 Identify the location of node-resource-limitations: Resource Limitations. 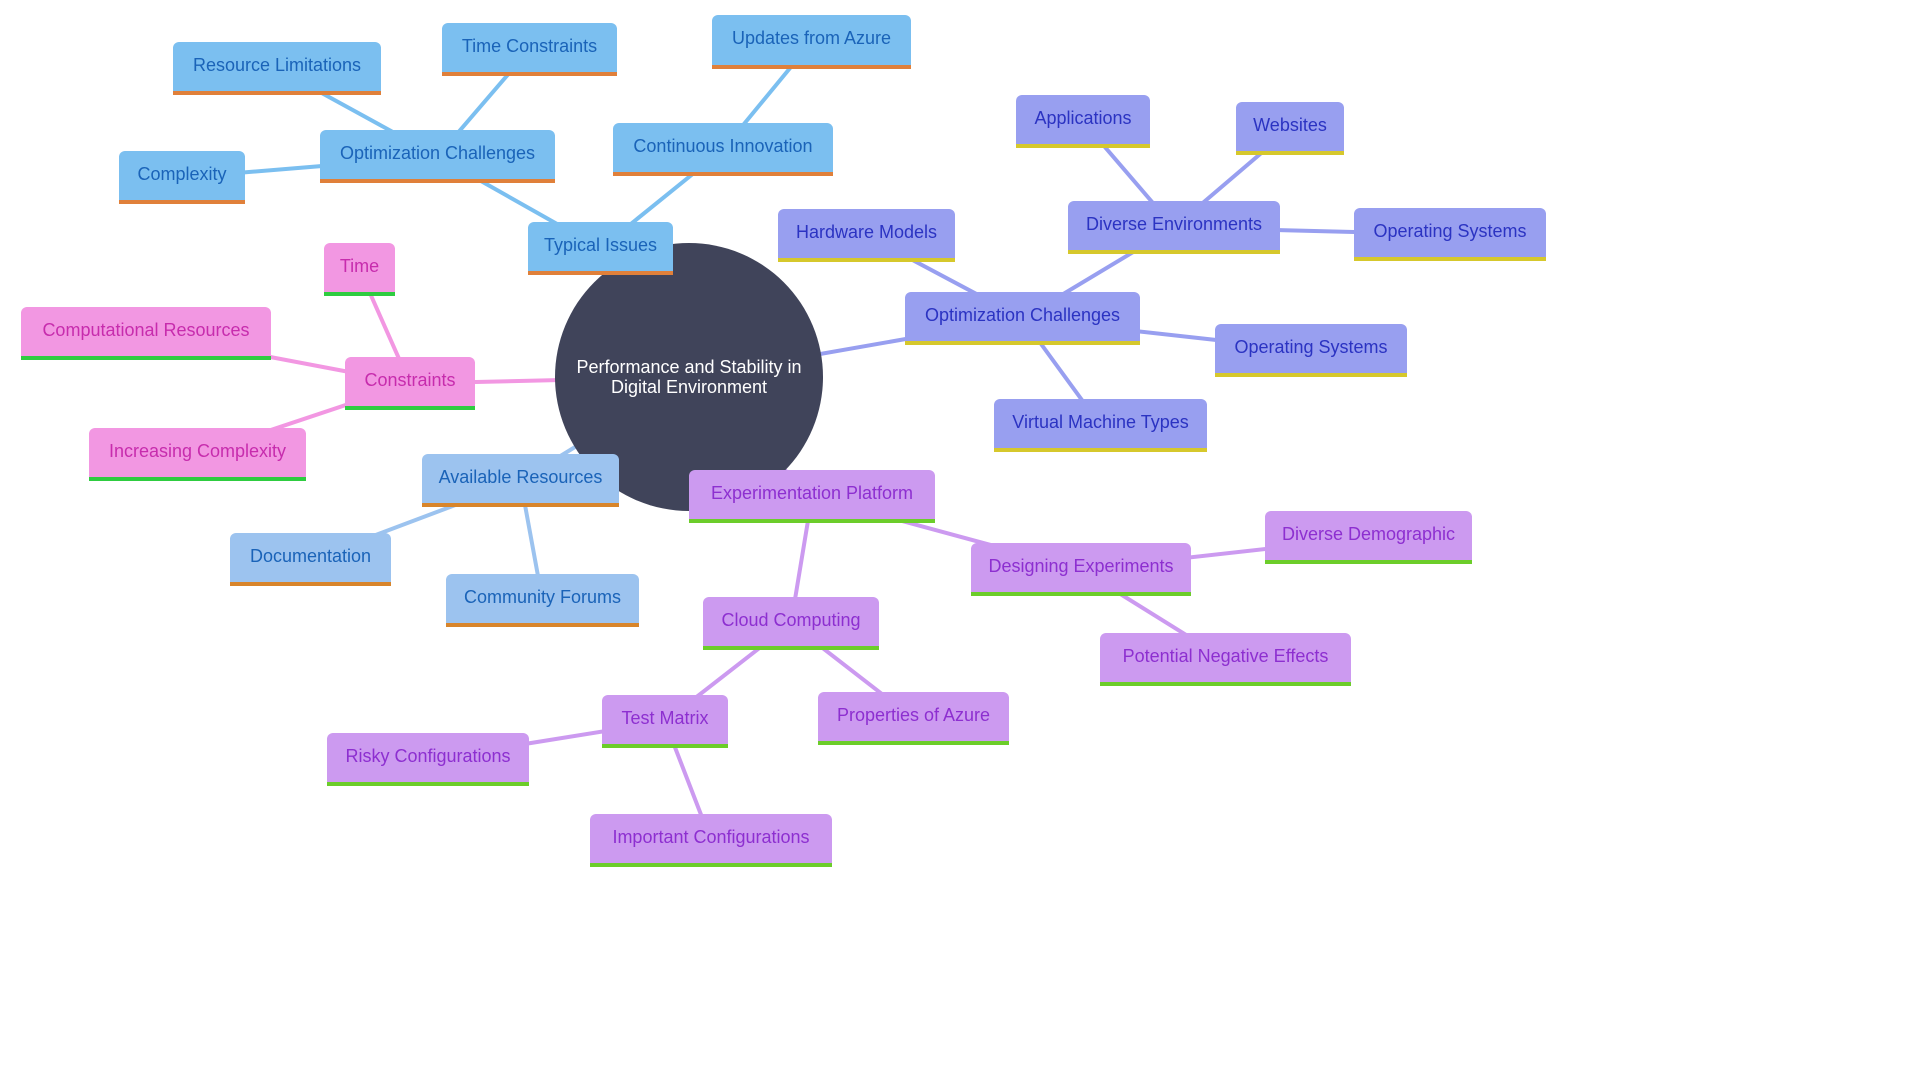
(277, 68).